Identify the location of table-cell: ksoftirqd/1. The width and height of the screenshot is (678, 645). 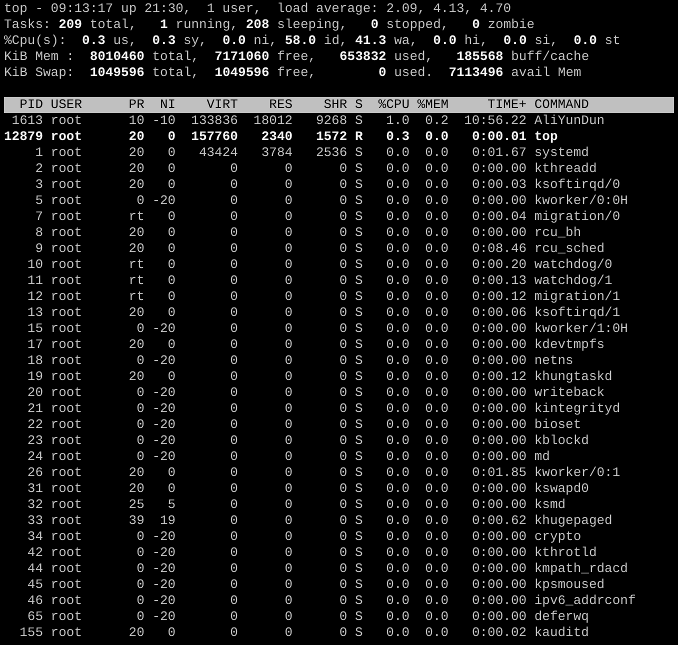
(577, 313).